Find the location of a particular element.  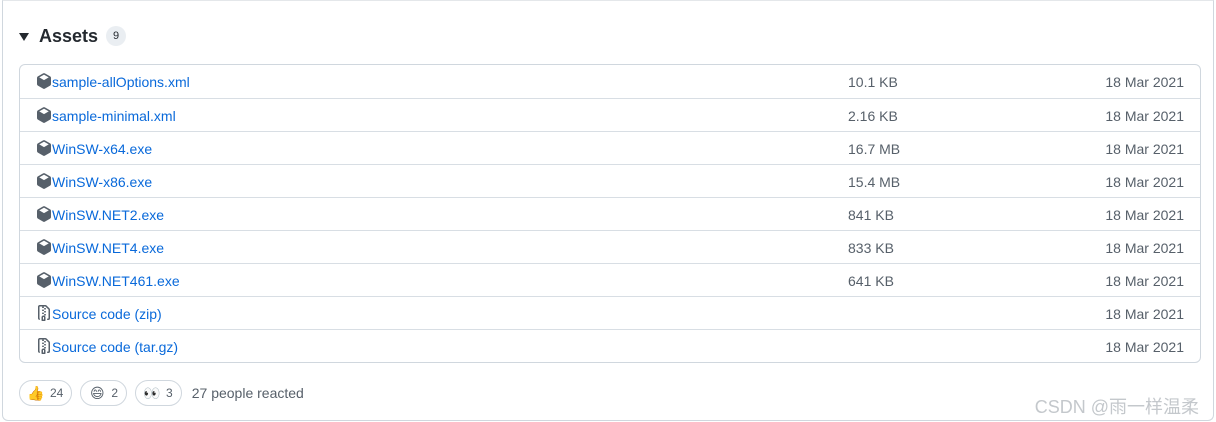

asset-row: WinSW.NET2.exe 841 KB 18 Mar 2021 is located at coordinates (610, 213).